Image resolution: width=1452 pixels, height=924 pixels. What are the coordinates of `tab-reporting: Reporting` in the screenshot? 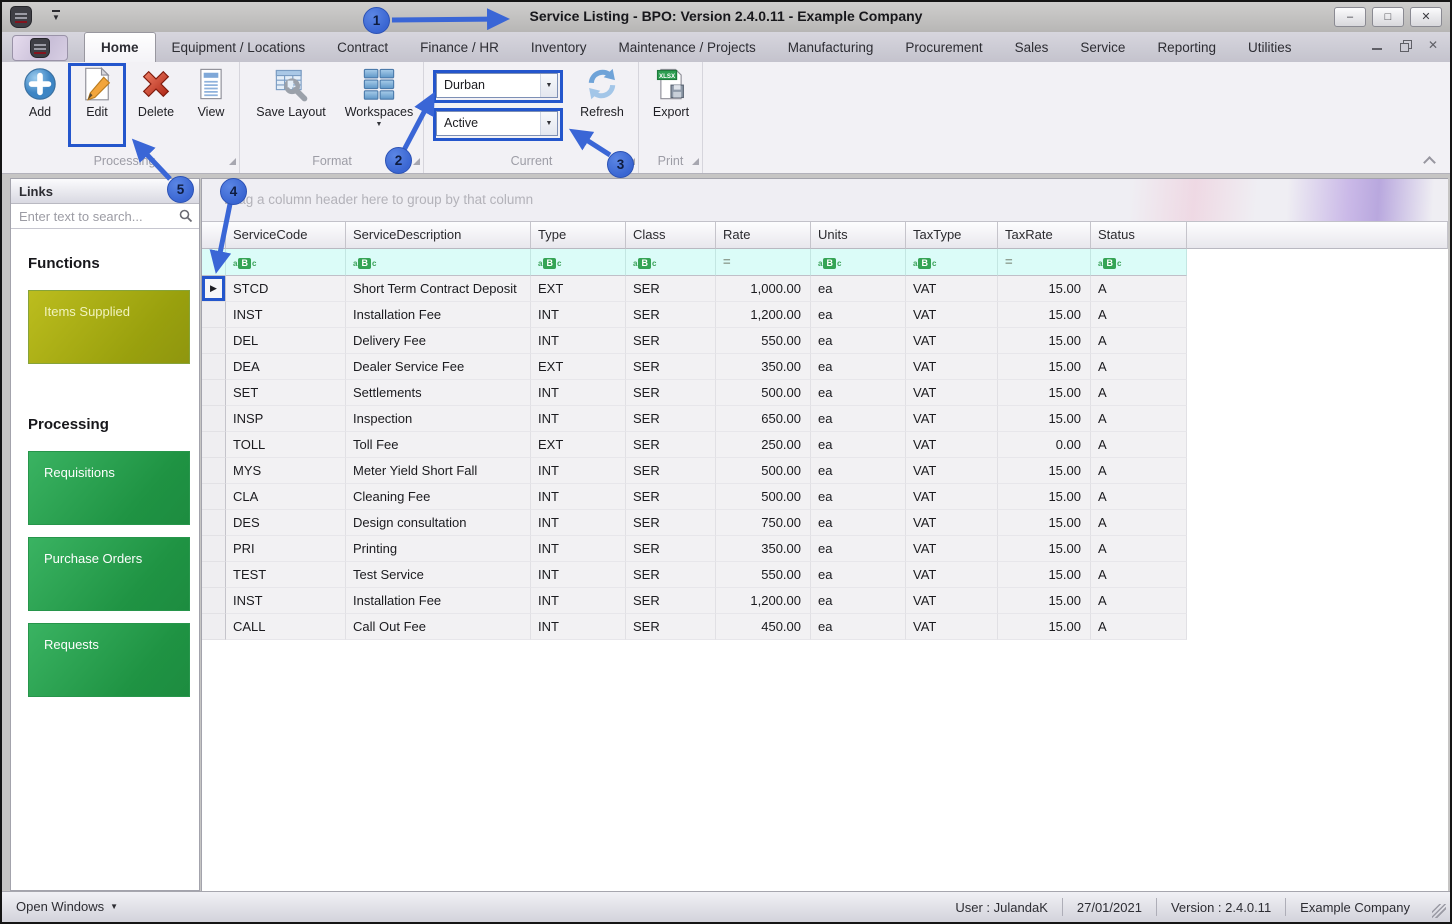 It's located at (1186, 47).